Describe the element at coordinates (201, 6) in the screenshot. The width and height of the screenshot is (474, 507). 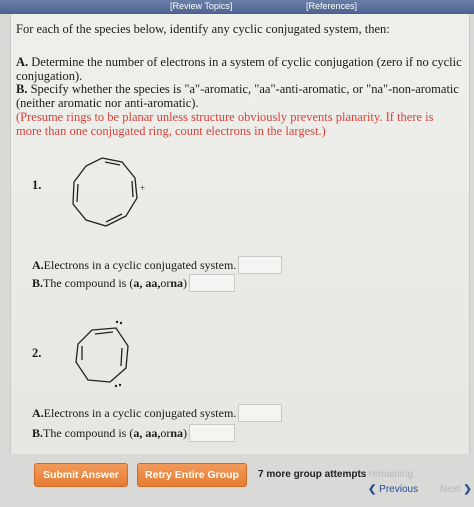
I see `review-topics-link: [Review Topics]` at that location.